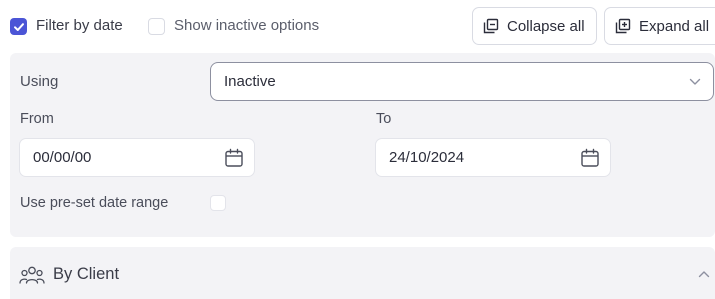 The image size is (715, 299). Describe the element at coordinates (674, 26) in the screenshot. I see `expand-all-label: Expand all` at that location.